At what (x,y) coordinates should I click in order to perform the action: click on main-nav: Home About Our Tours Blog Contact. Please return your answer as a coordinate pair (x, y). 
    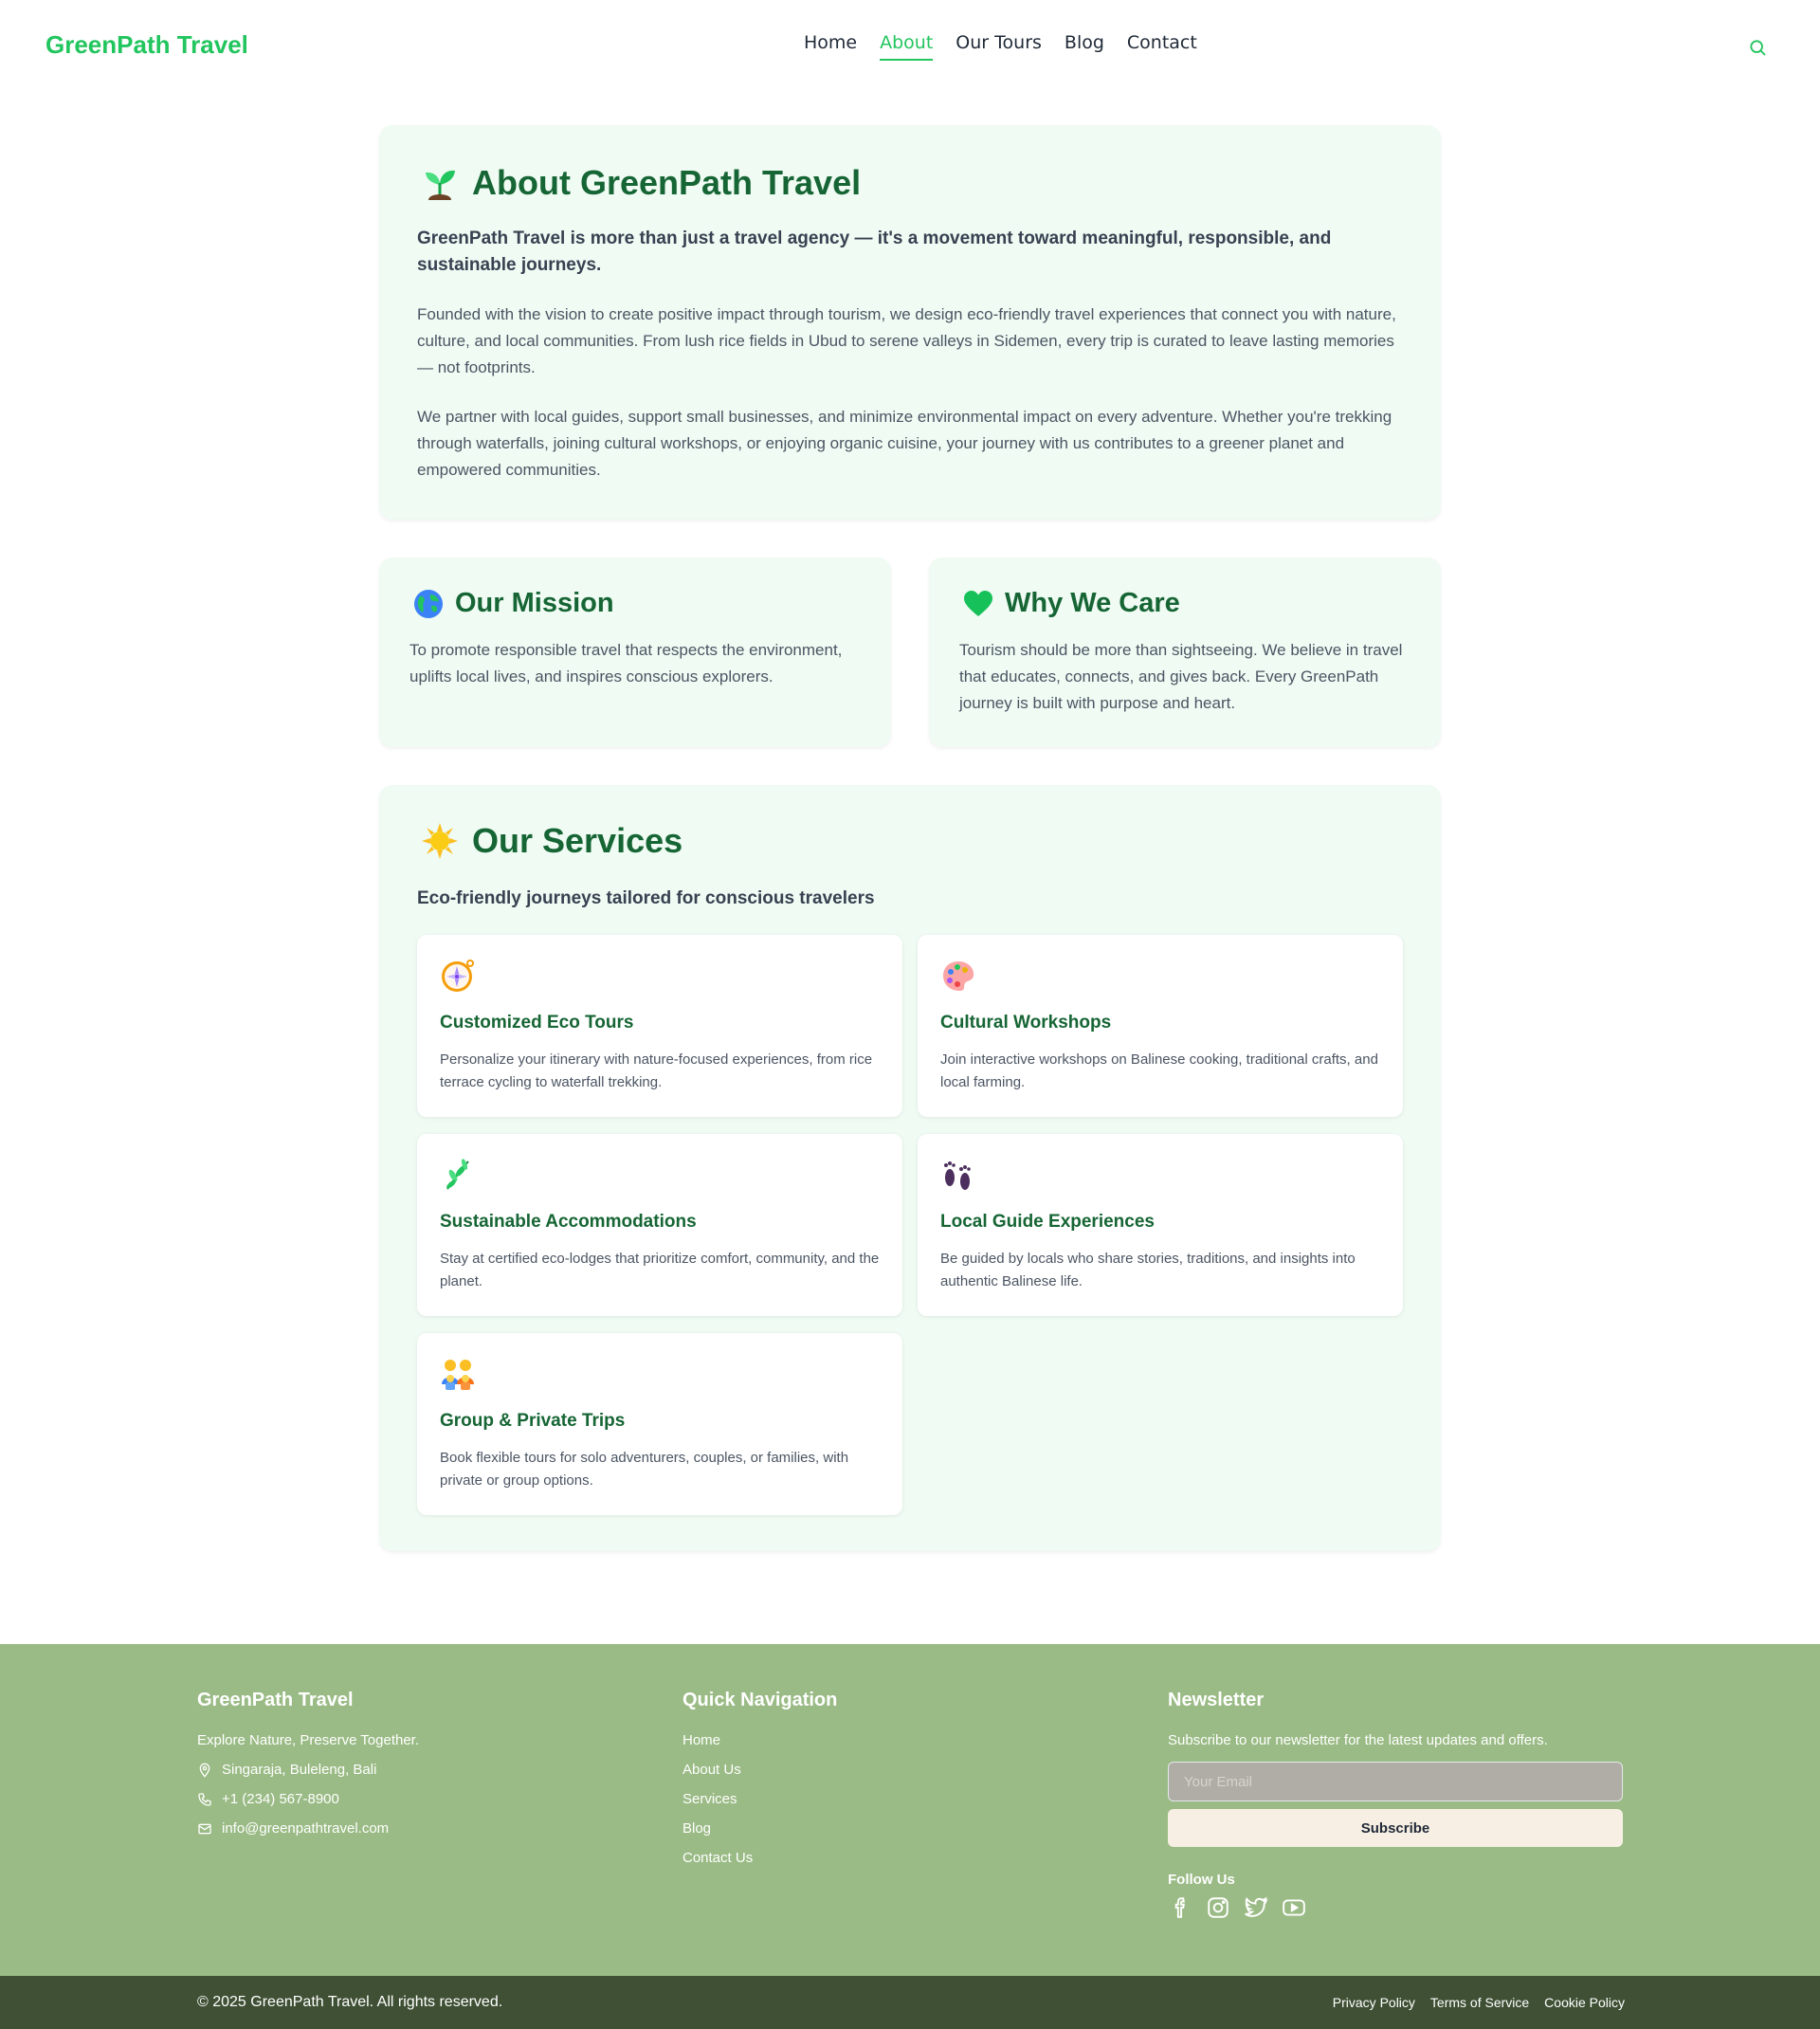
    Looking at the image, I should click on (1000, 46).